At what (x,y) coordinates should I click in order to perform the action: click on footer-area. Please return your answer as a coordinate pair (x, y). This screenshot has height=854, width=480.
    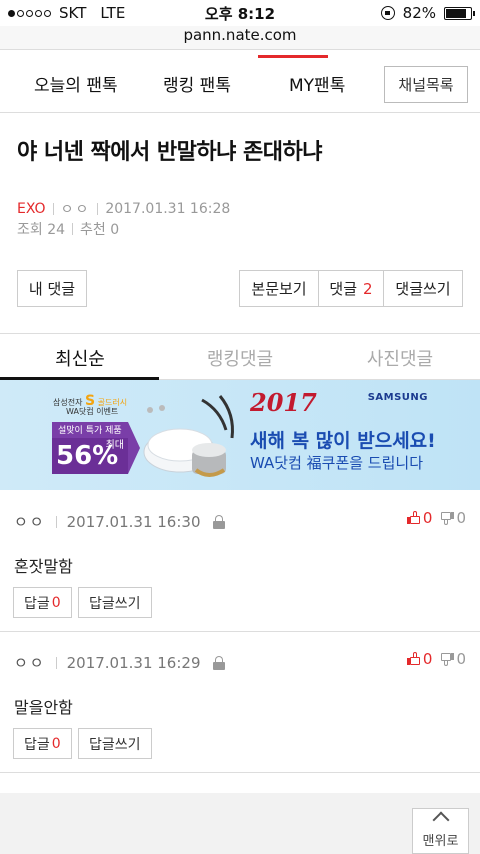
    Looking at the image, I should click on (240, 823).